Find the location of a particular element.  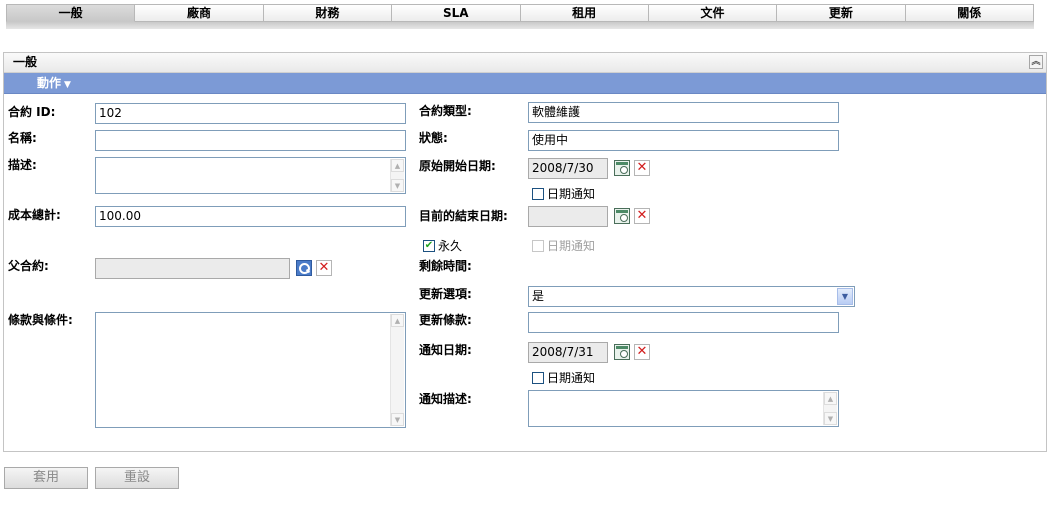

terms-scrollbar: ▲ ▼ is located at coordinates (397, 370).